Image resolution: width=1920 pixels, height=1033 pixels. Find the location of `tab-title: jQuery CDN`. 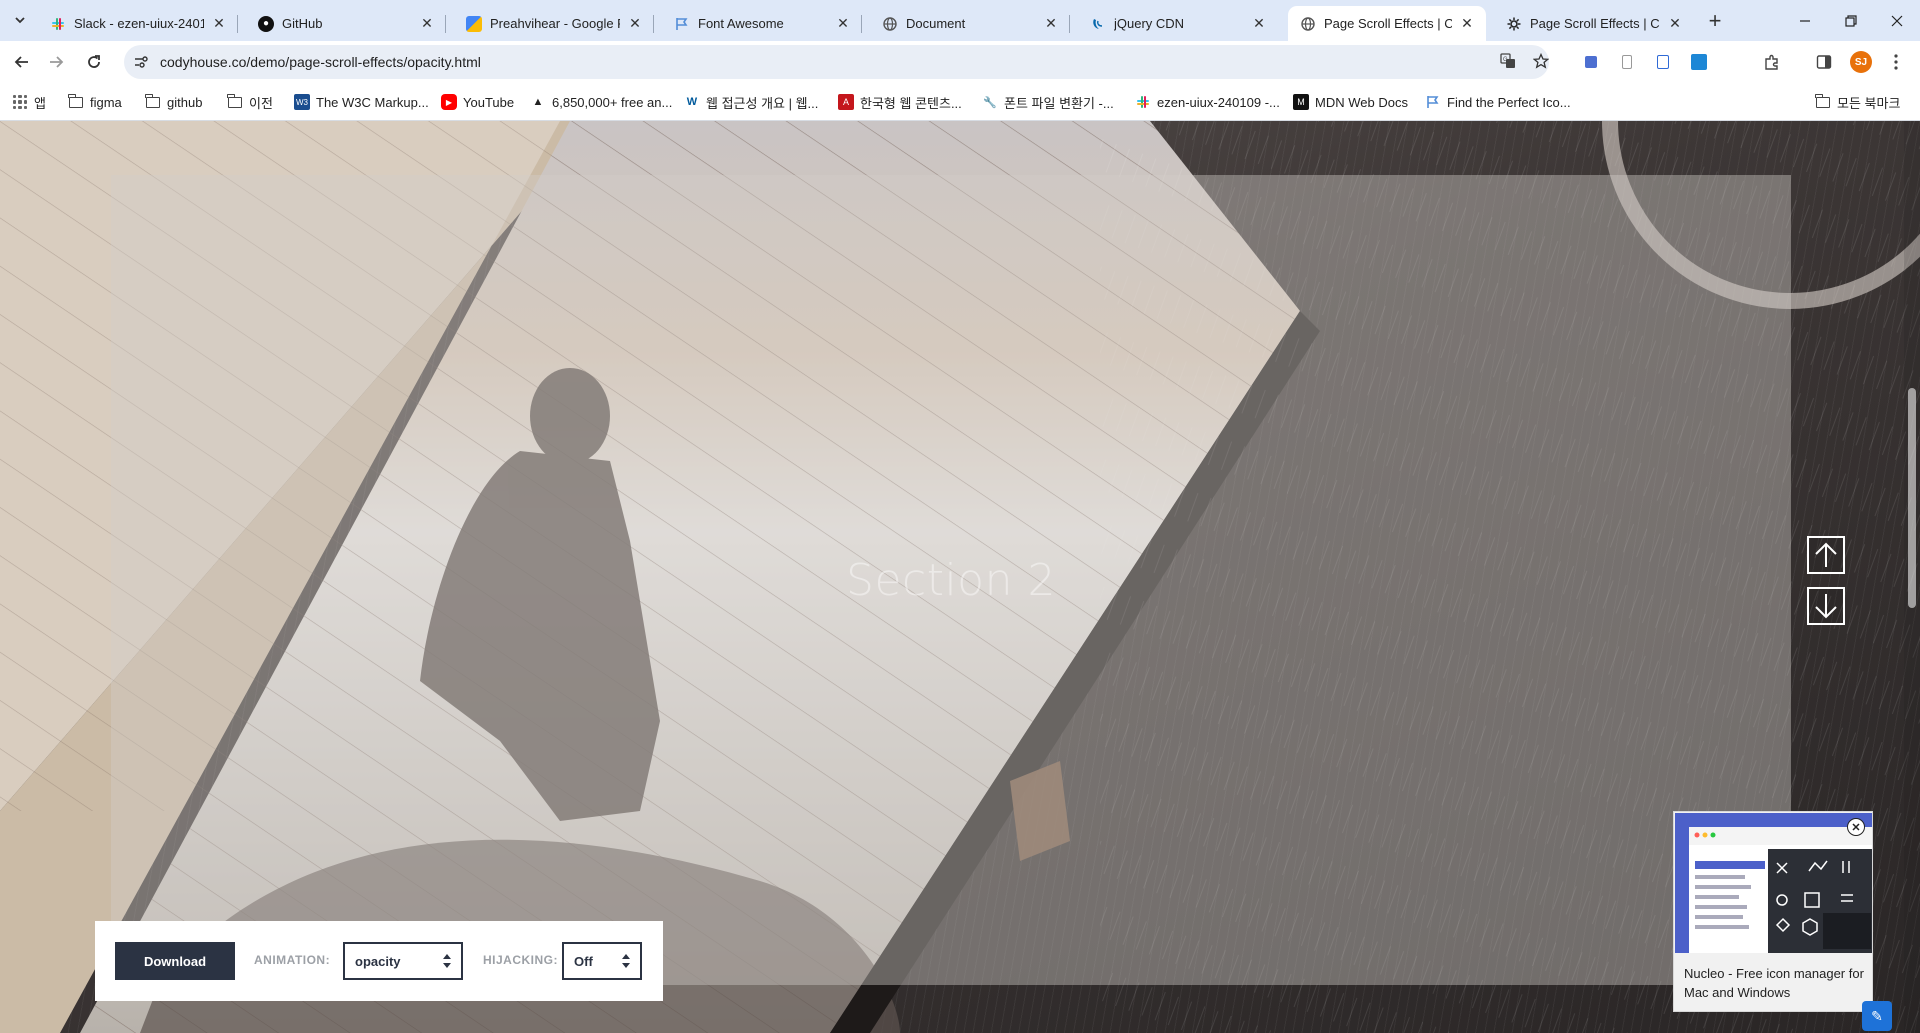

tab-title: jQuery CDN is located at coordinates (1149, 23).